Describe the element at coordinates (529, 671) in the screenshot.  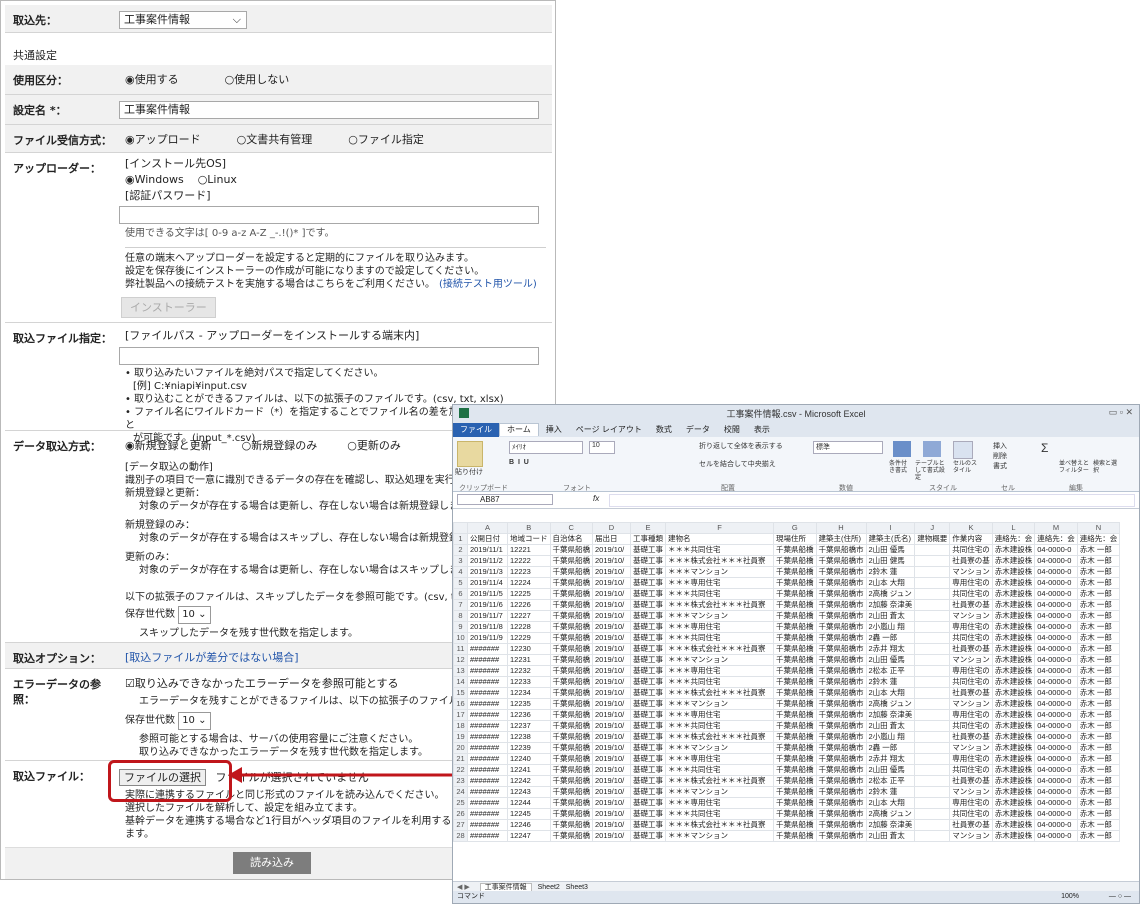
I see `cell: 12232` at that location.